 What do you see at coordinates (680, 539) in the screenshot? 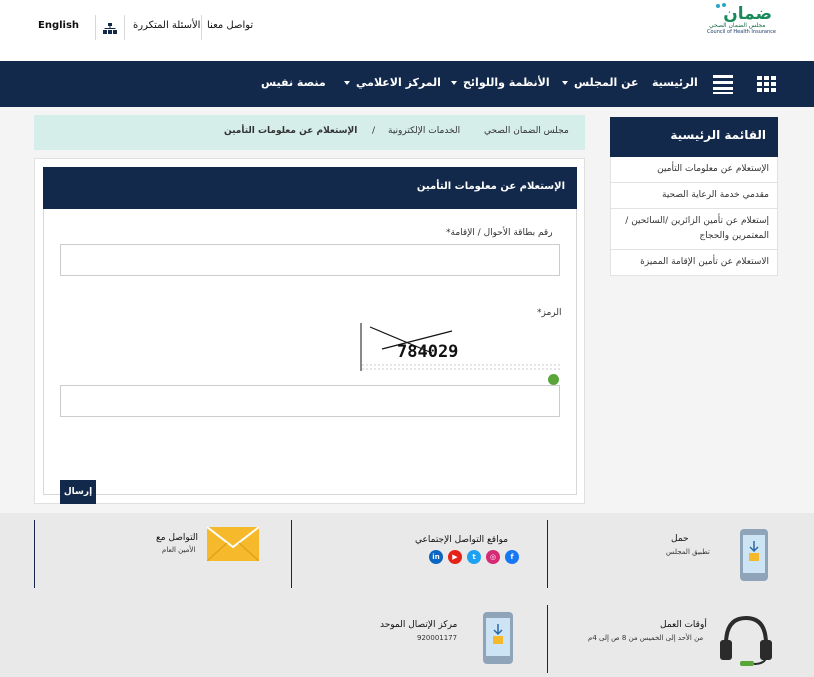
I see `download-title: حمل` at bounding box center [680, 539].